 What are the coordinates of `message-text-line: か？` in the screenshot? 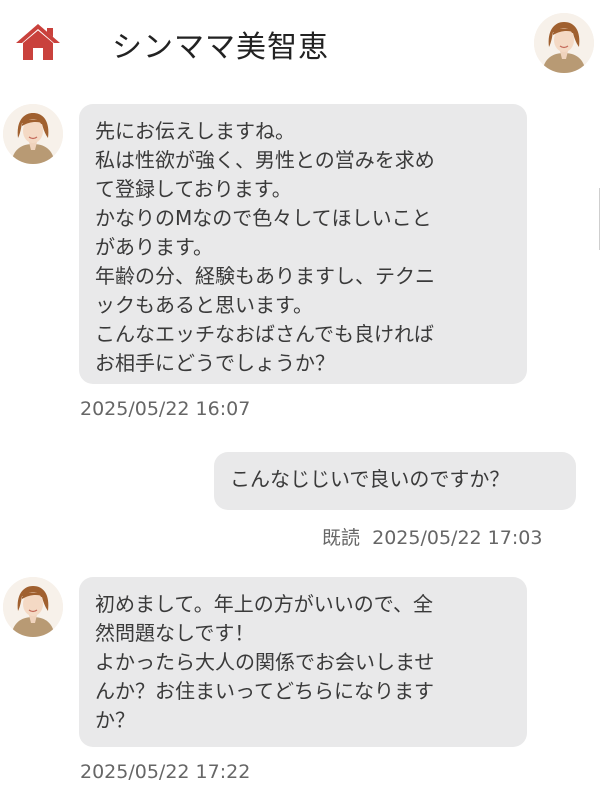 It's located at (115, 720).